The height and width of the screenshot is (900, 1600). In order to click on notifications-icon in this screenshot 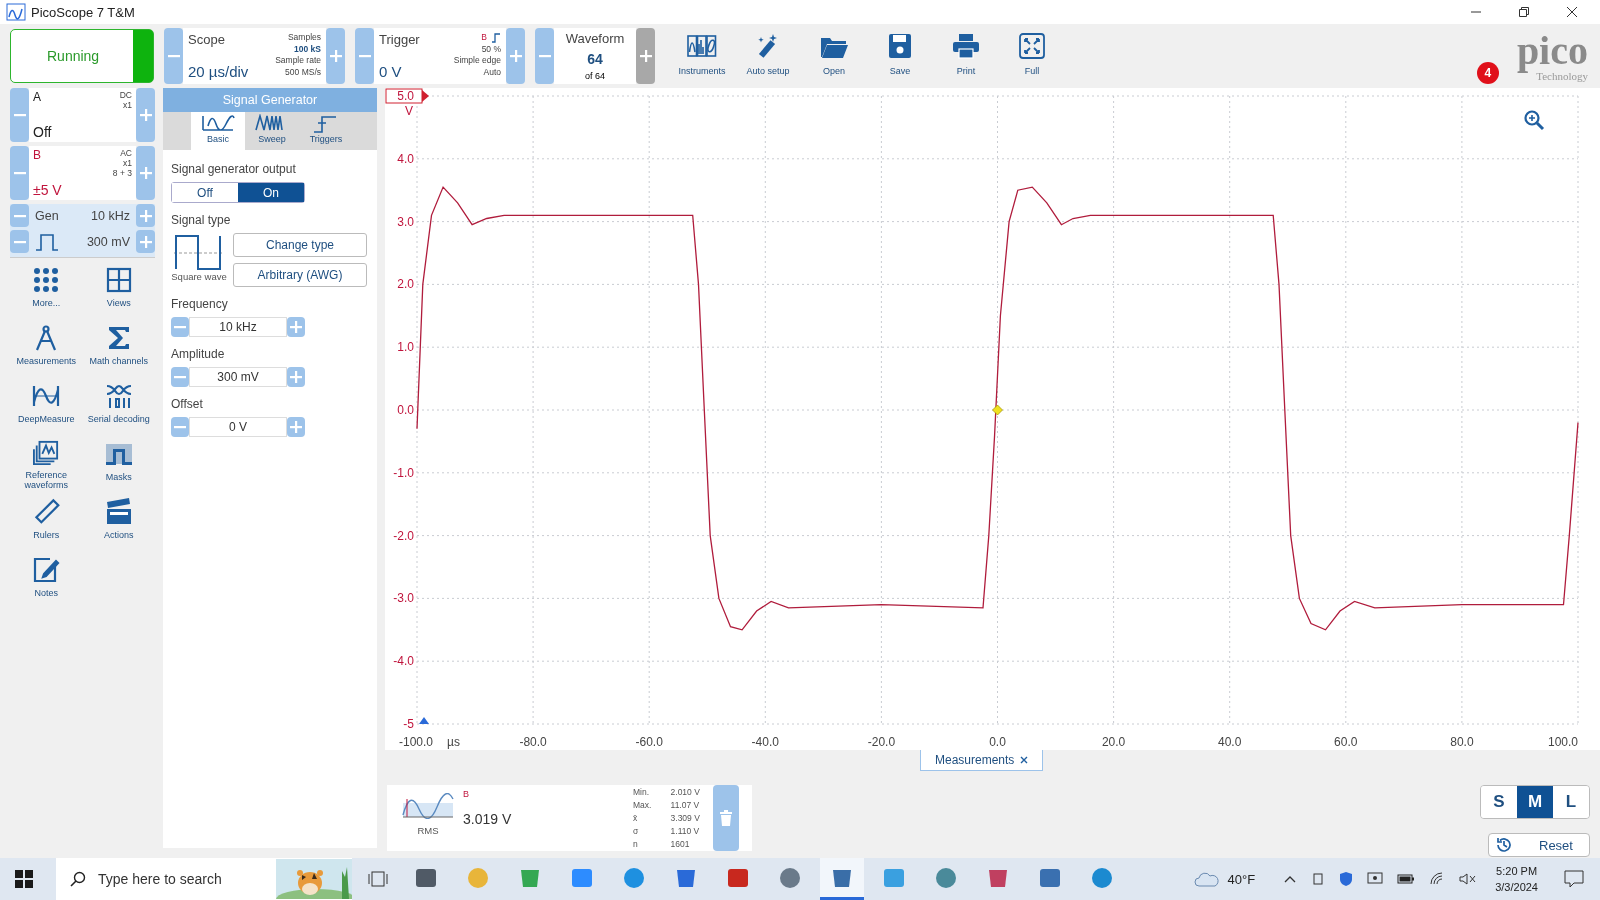, I will do `click(1574, 879)`.